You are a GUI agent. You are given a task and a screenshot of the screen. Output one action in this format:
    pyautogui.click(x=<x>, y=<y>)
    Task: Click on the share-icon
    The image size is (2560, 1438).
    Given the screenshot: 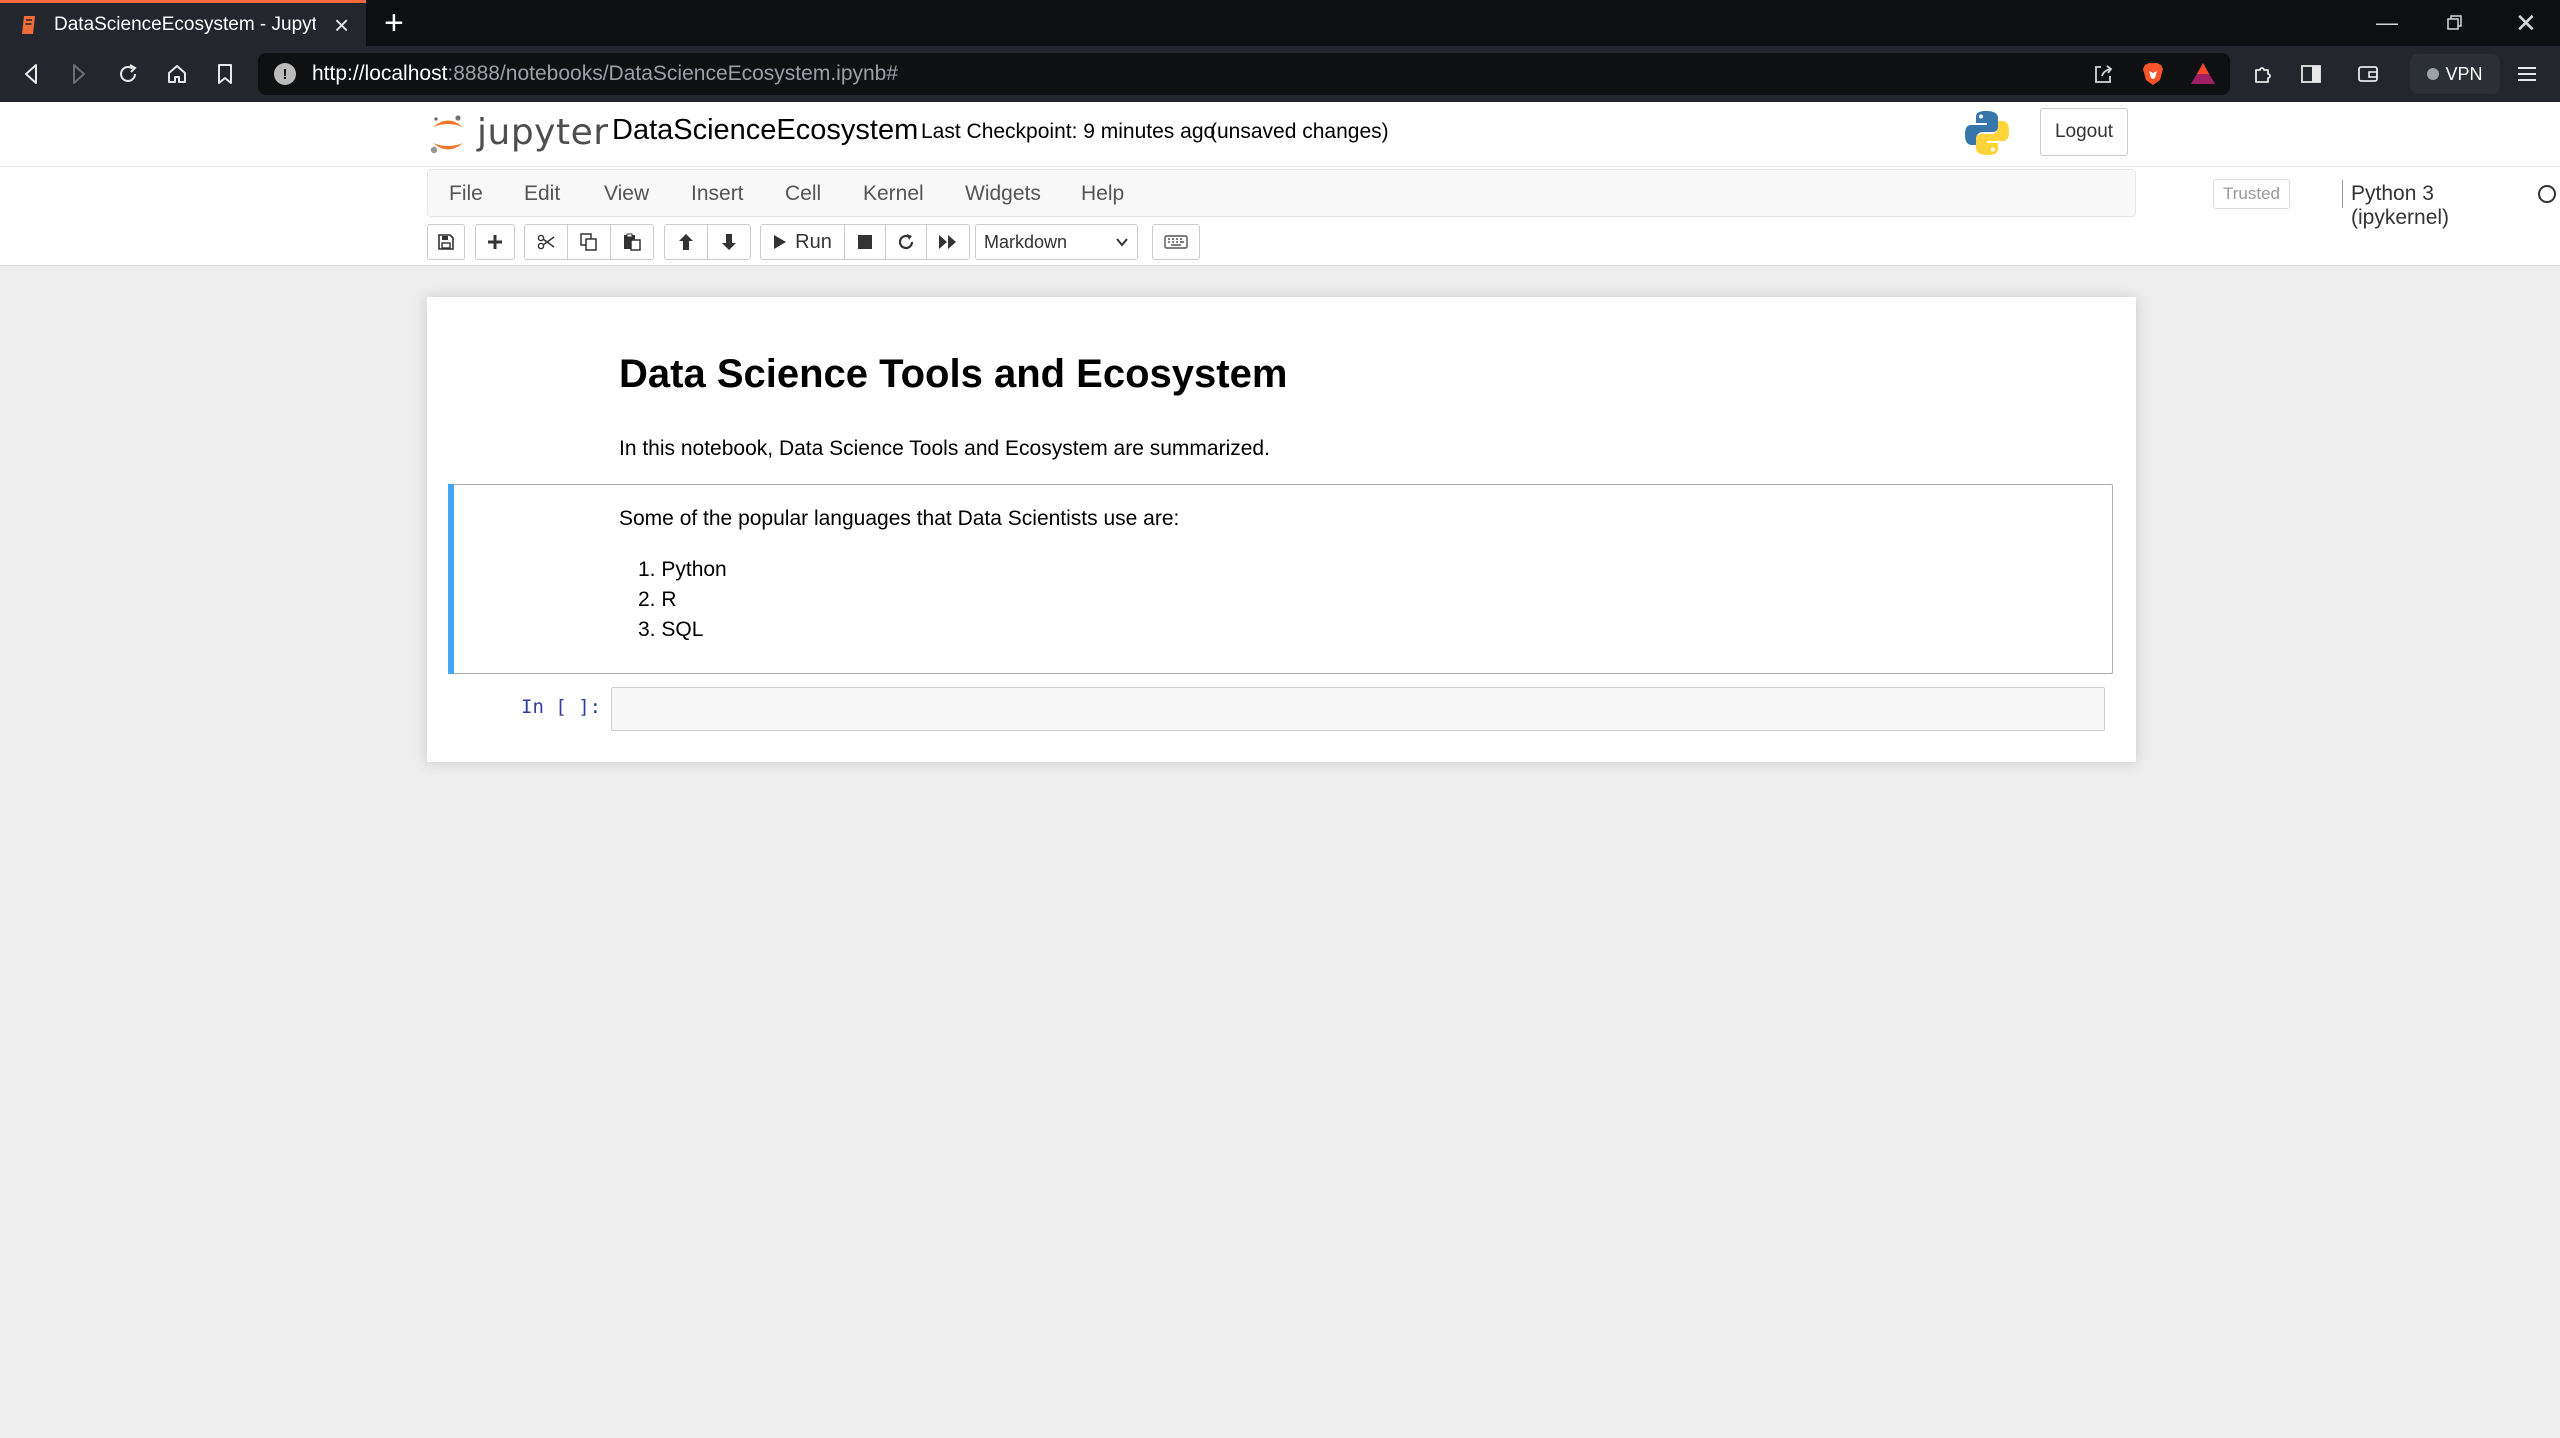 What is the action you would take?
    pyautogui.click(x=2103, y=76)
    